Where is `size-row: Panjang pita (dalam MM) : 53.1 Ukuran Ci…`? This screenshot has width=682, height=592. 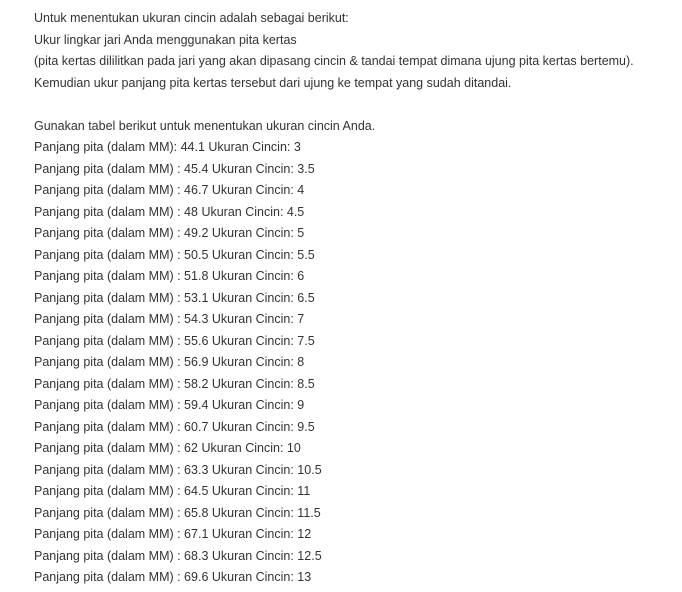 size-row: Panjang pita (dalam MM) : 53.1 Ukuran Ci… is located at coordinates (174, 297).